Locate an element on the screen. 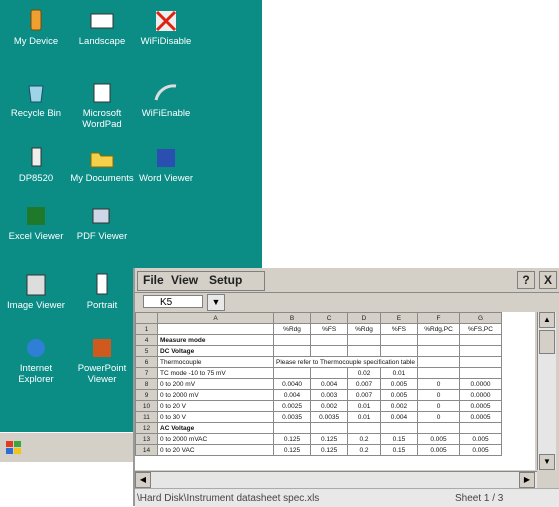  table-cell: 0 to 2000 mV is located at coordinates (215, 395).